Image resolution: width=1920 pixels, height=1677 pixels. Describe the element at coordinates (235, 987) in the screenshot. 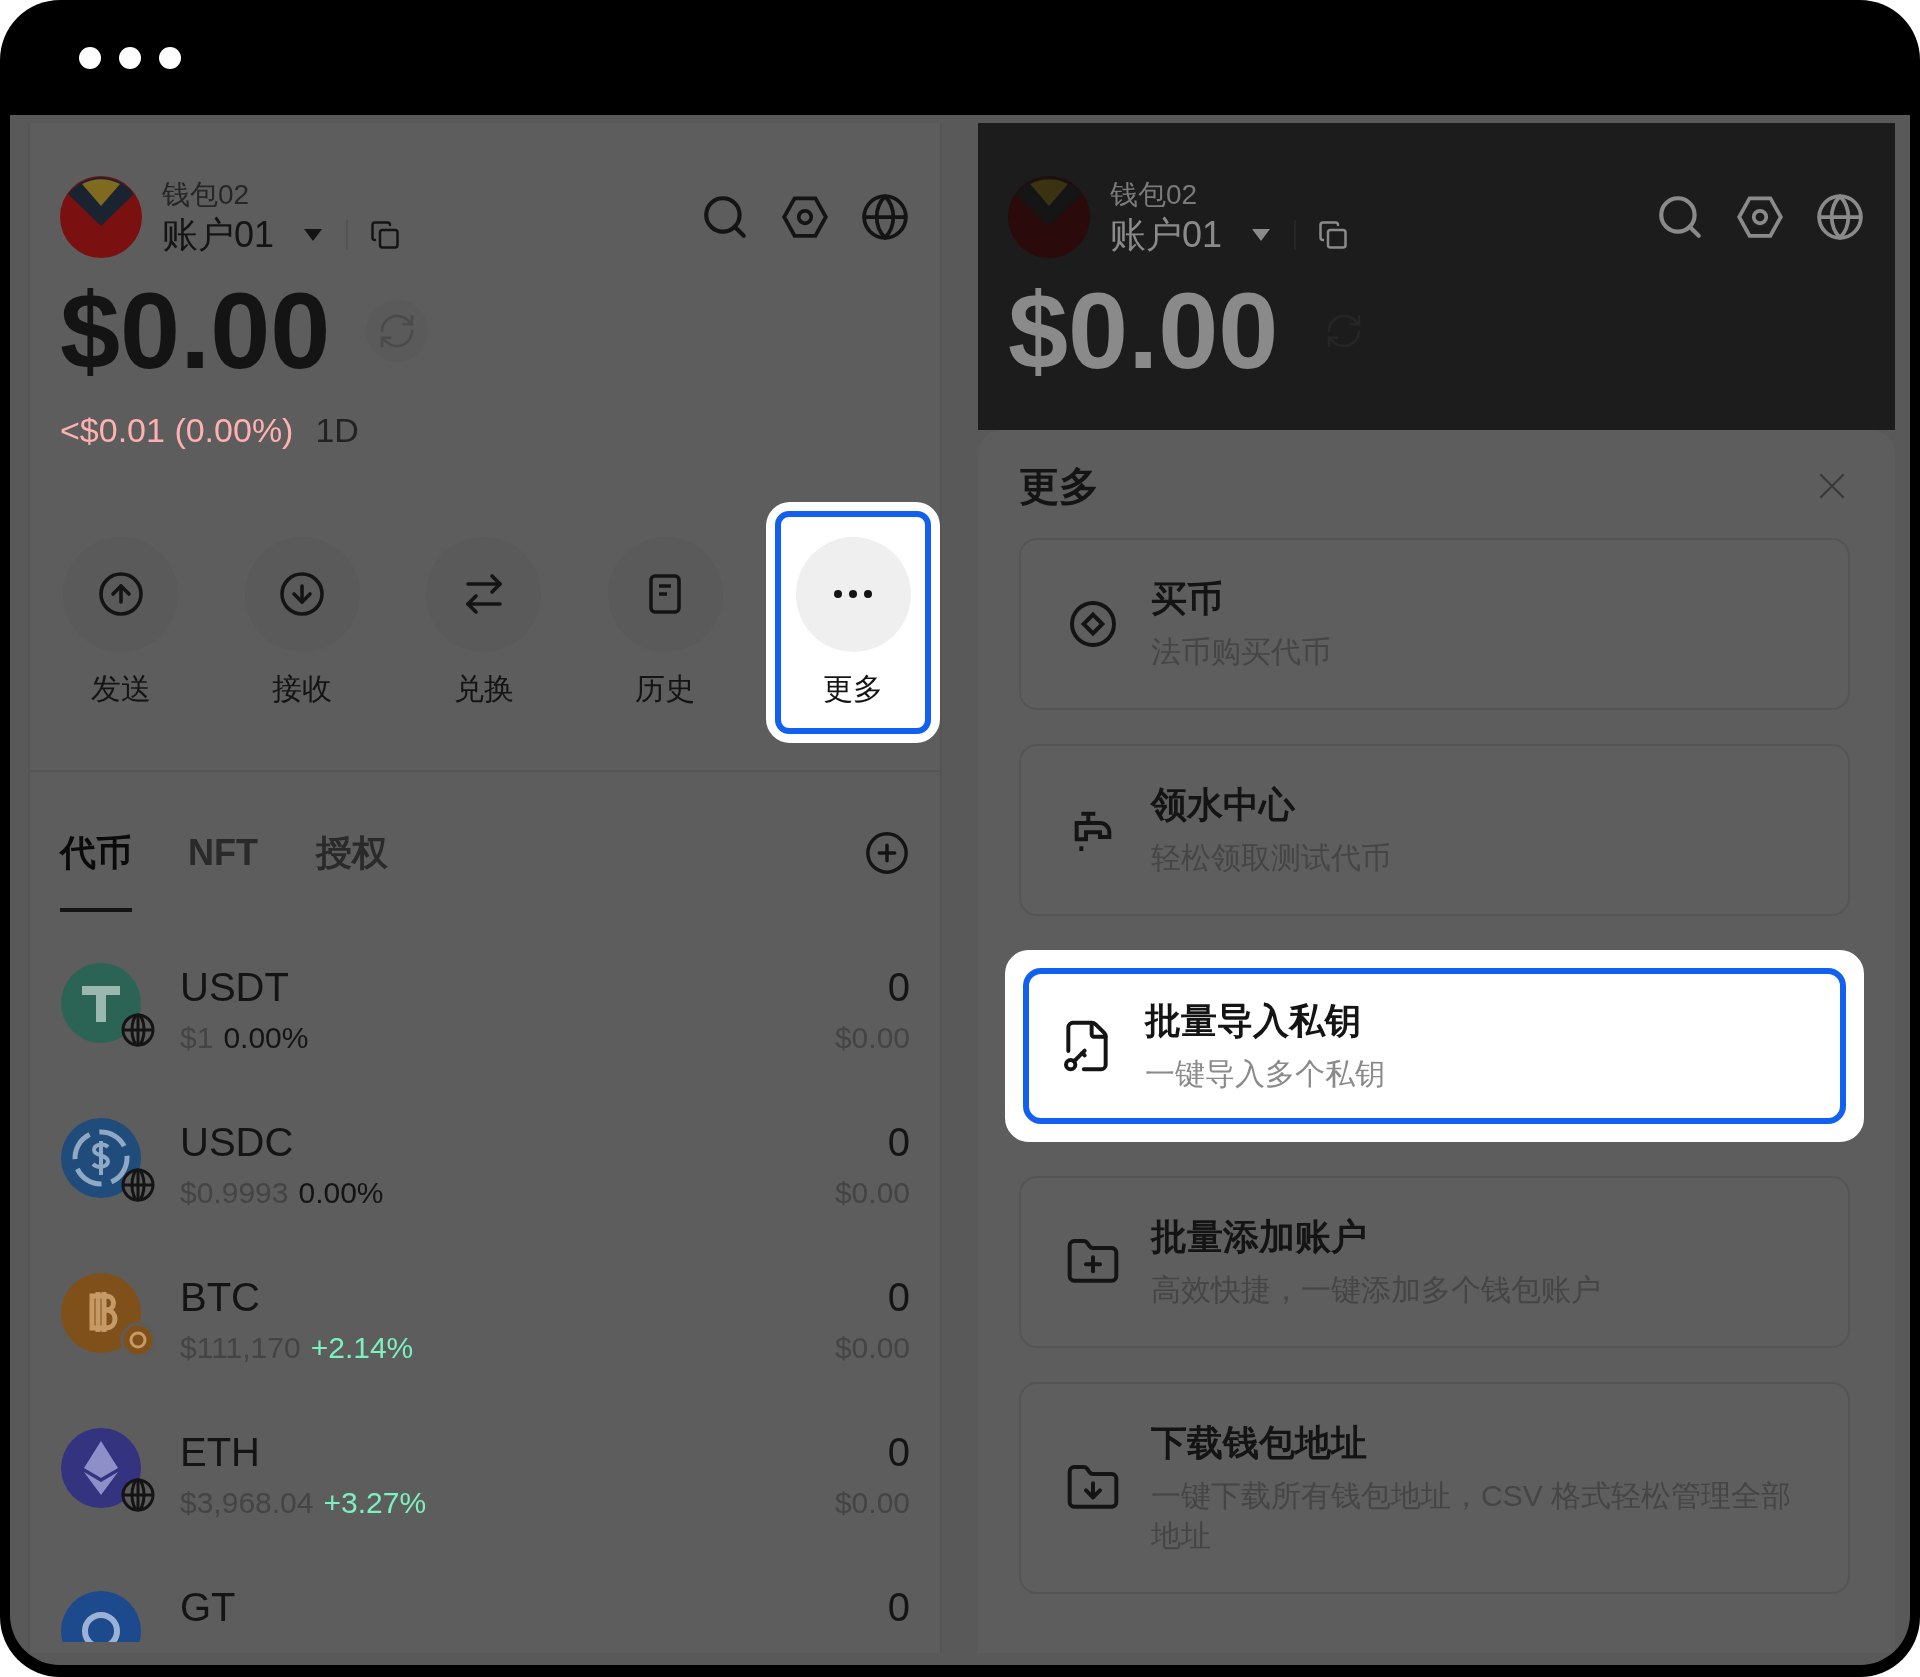

I see `token-symbol: USDT` at that location.